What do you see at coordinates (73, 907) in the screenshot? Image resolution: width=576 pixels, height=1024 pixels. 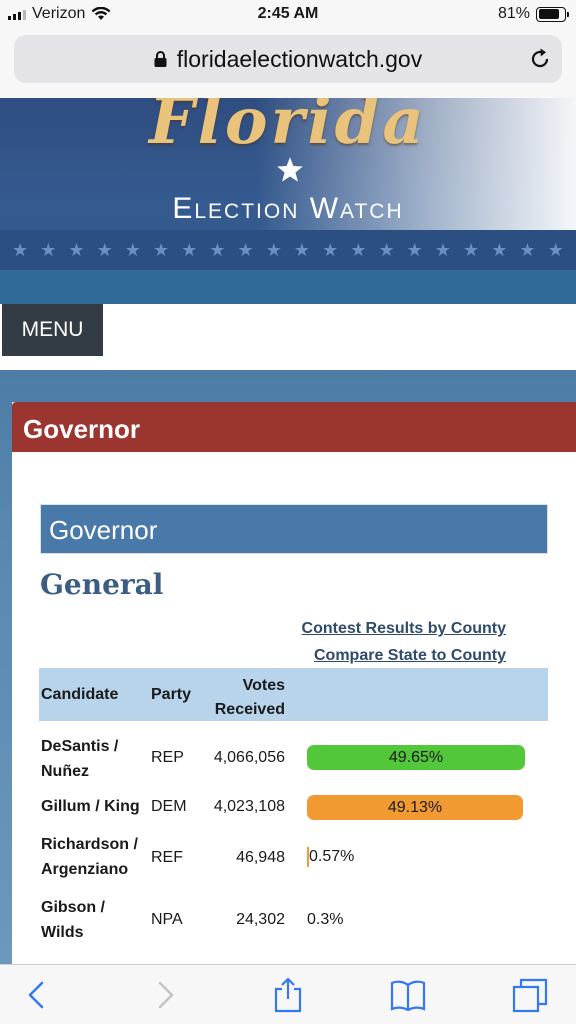 I see `candidate-name-line1: Gibson /` at bounding box center [73, 907].